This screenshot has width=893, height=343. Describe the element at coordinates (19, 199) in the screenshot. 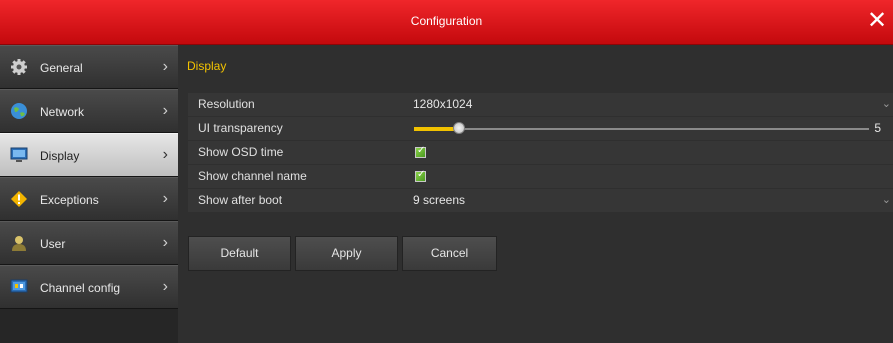

I see `warning-icon` at that location.